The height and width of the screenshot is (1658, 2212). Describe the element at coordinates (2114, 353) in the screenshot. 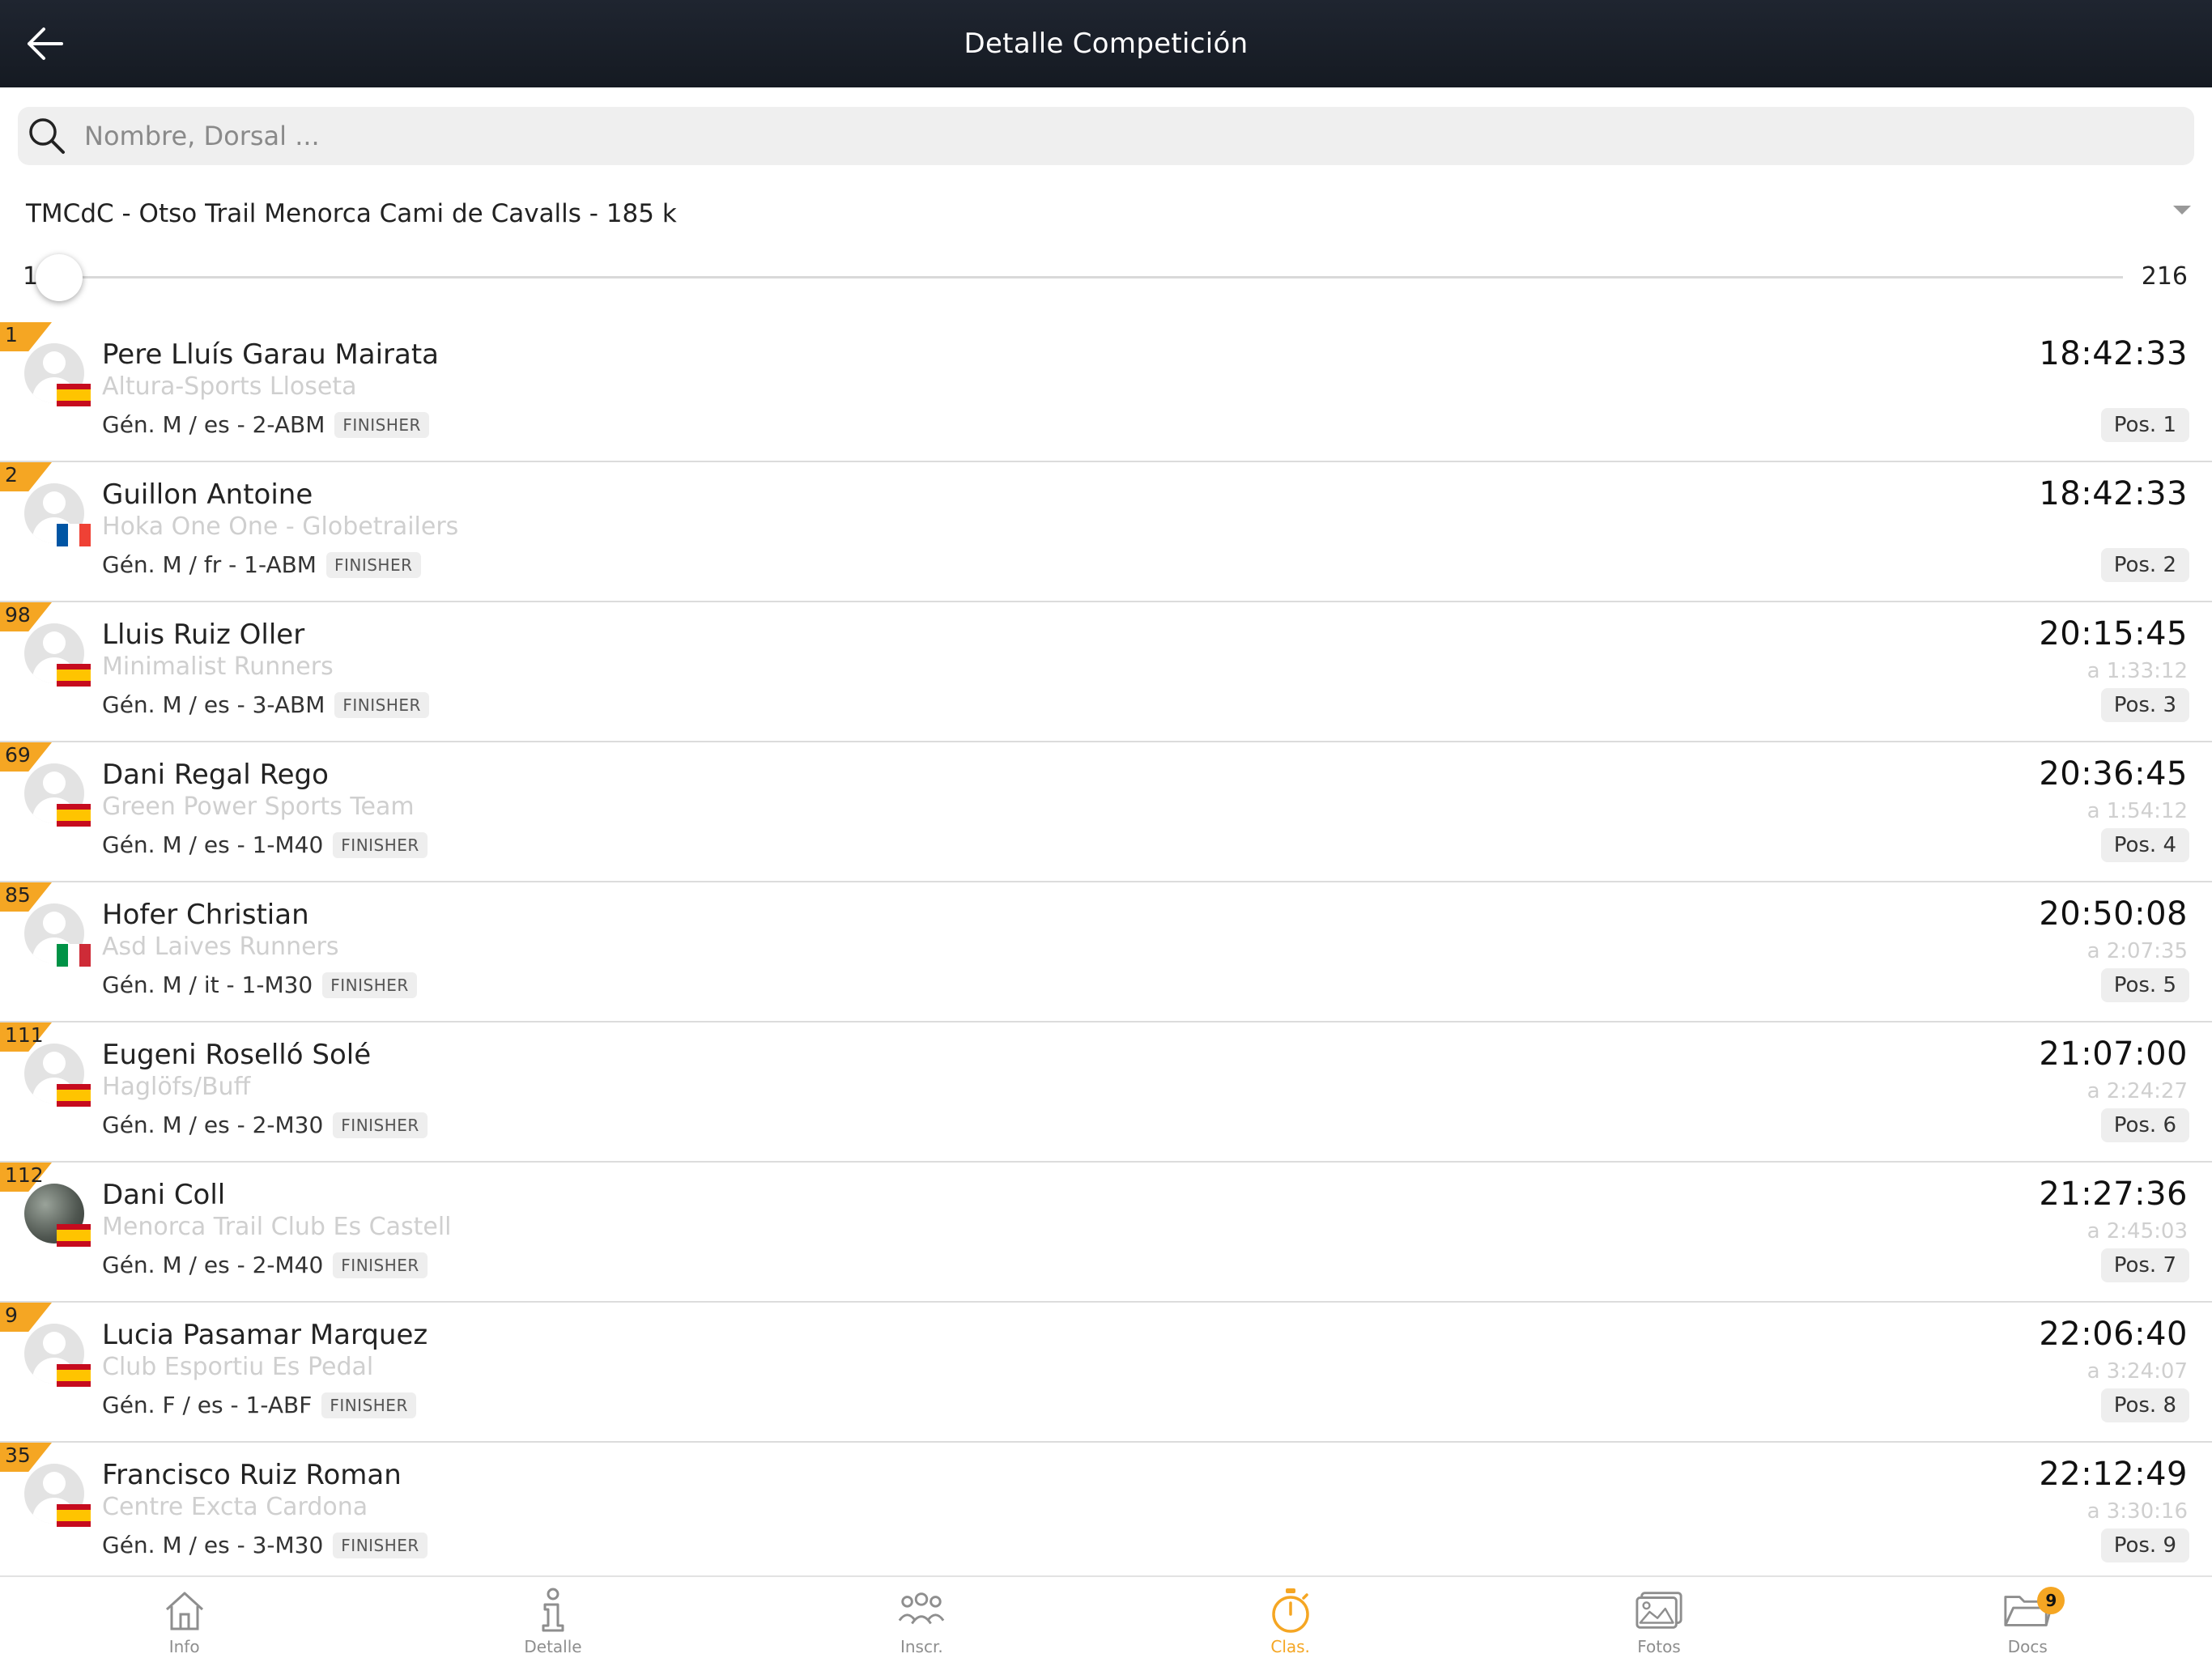

I see `finish-time: 18:42:33` at that location.